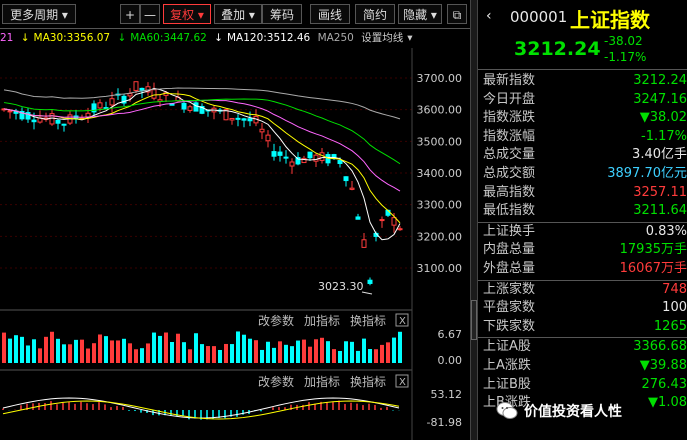 The height and width of the screenshot is (440, 687). I want to click on macd-add-indicator-link: 加指标, so click(322, 381).